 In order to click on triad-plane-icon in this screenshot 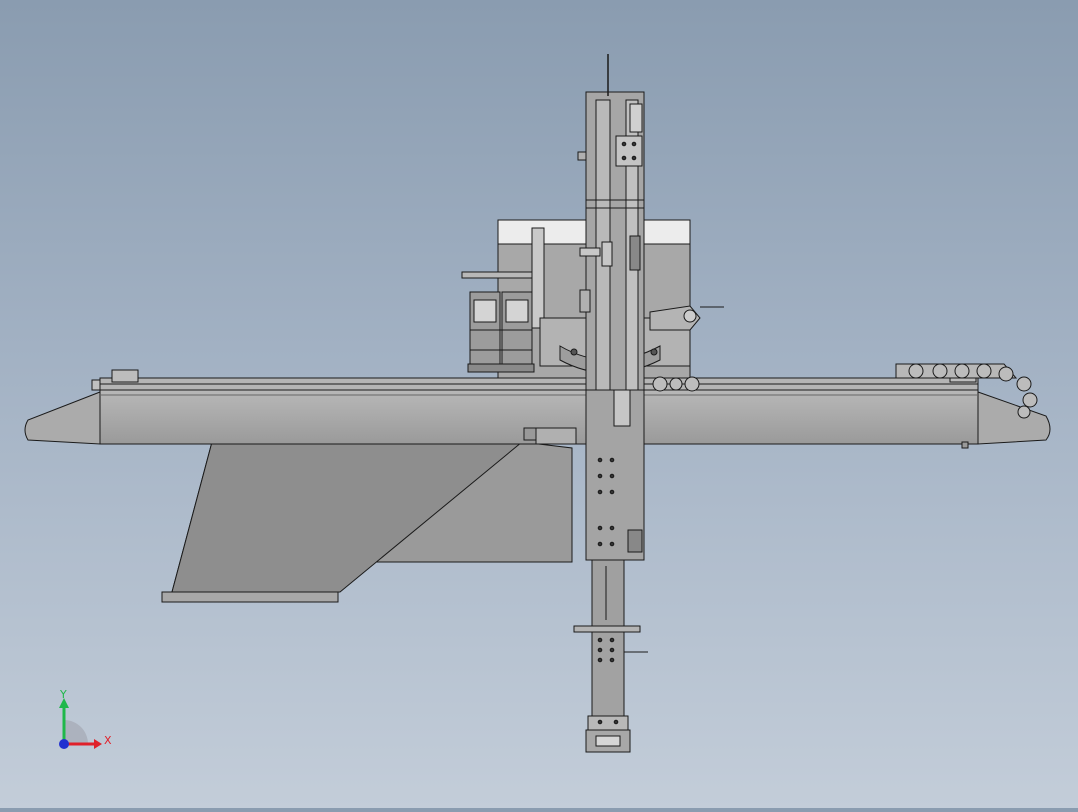, I will do `click(76, 732)`.